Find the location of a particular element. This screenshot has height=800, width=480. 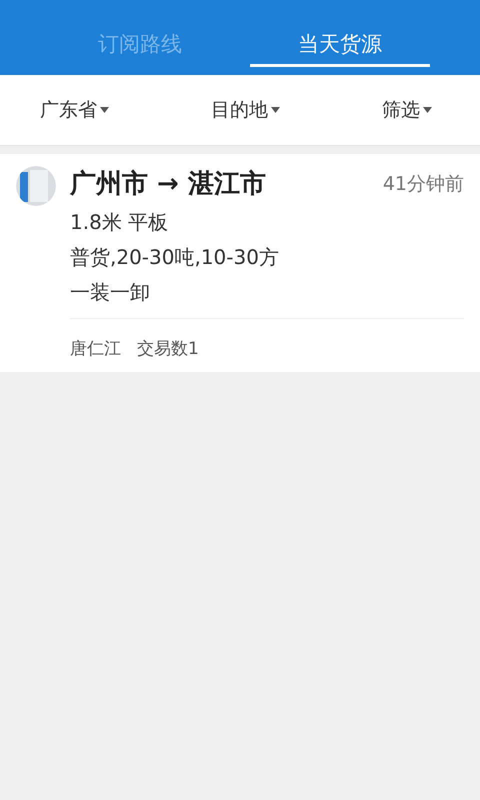

shipper-name: 唐仁江 is located at coordinates (95, 349).